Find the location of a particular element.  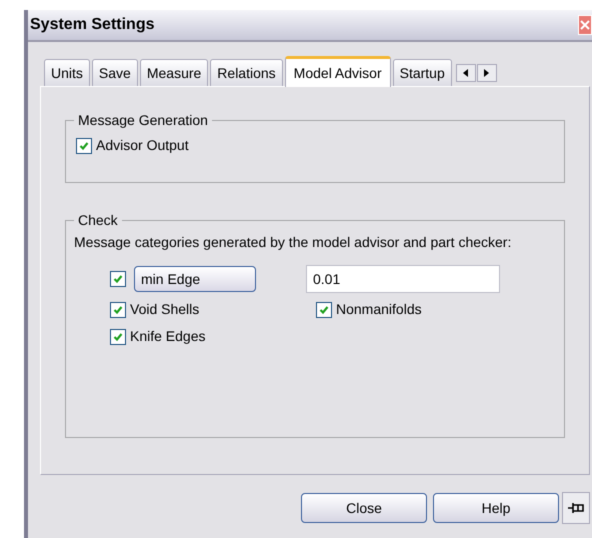

description-text: Message categories generated by the model advisor and part checker: is located at coordinates (293, 242).